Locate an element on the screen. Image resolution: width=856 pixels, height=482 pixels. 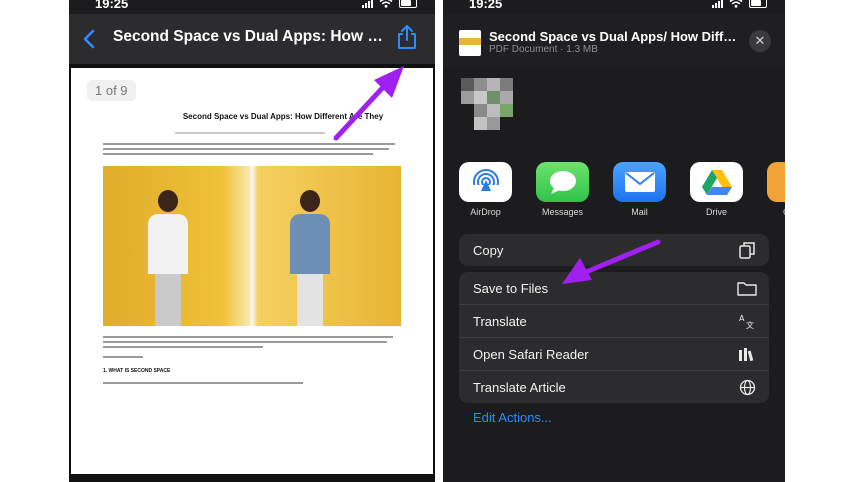
app-label: Copy is located at coordinates (776, 212).